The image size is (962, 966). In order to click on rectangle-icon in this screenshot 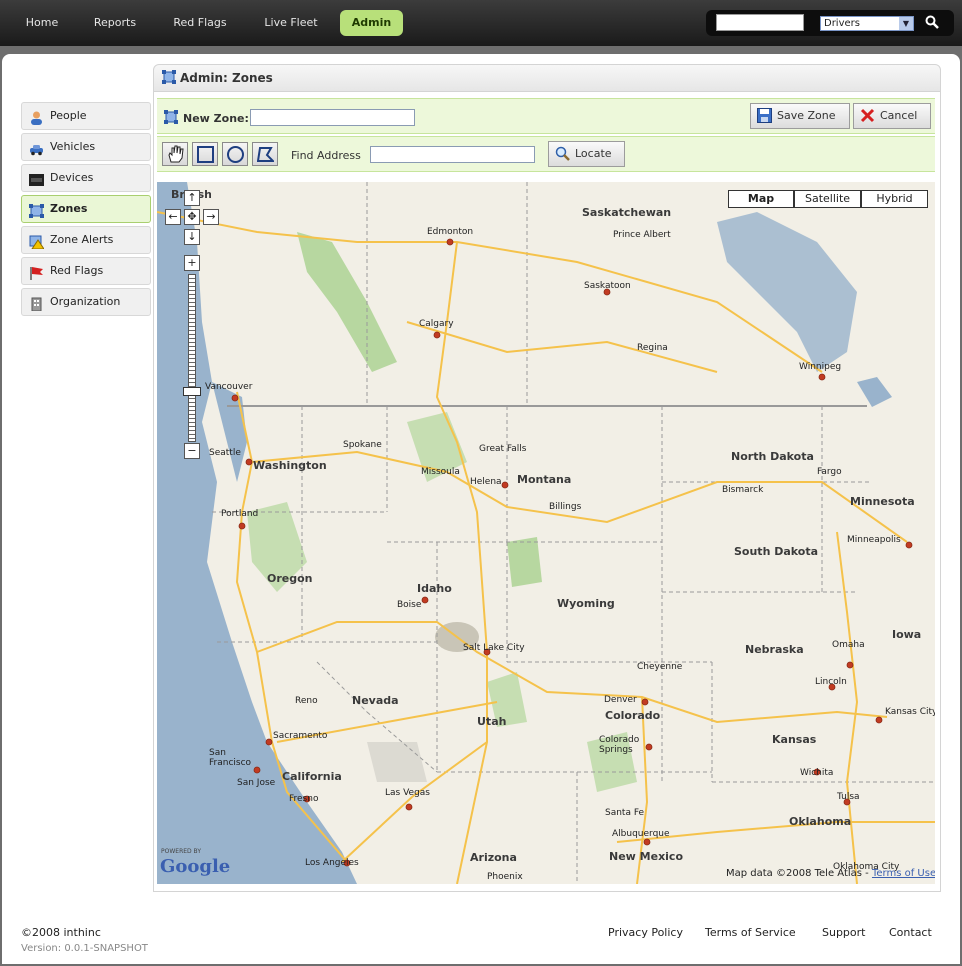, I will do `click(205, 156)`.